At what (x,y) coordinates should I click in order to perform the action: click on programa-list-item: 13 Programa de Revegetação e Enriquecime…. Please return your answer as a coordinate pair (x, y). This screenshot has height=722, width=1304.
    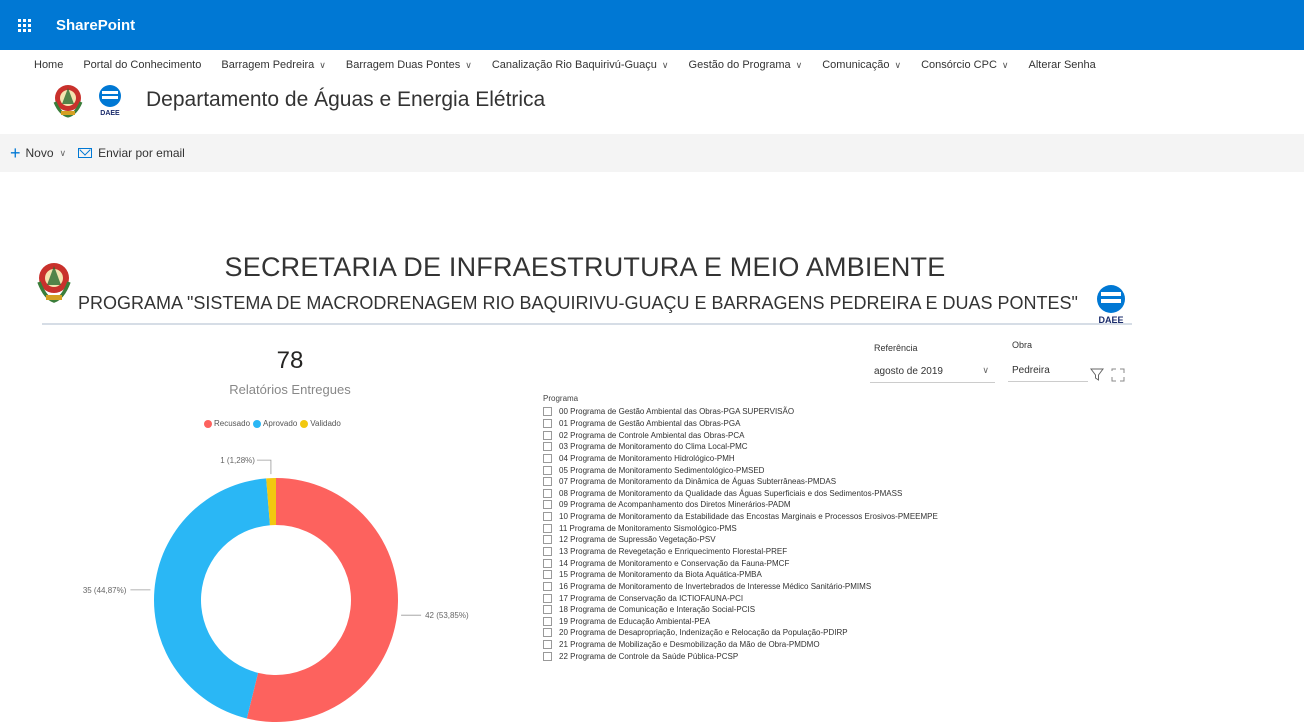
    Looking at the image, I should click on (740, 552).